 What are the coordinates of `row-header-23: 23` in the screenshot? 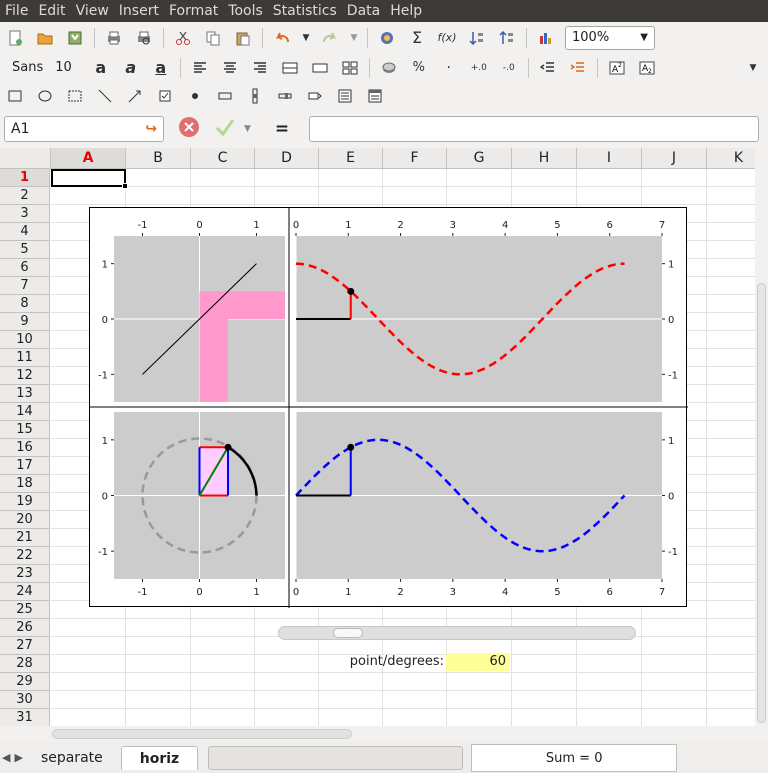 It's located at (25, 574).